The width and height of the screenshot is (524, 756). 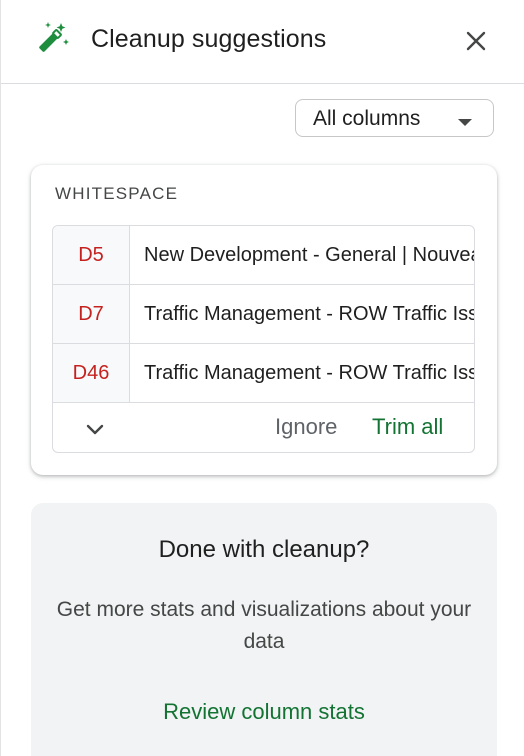 I want to click on cell-reference: D46, so click(x=91, y=373).